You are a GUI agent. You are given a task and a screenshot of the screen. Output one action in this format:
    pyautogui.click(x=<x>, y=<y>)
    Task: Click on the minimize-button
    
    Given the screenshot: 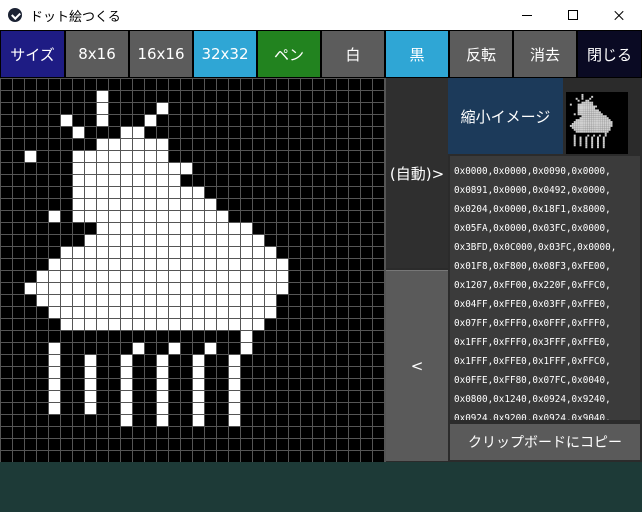 What is the action you would take?
    pyautogui.click(x=527, y=15)
    